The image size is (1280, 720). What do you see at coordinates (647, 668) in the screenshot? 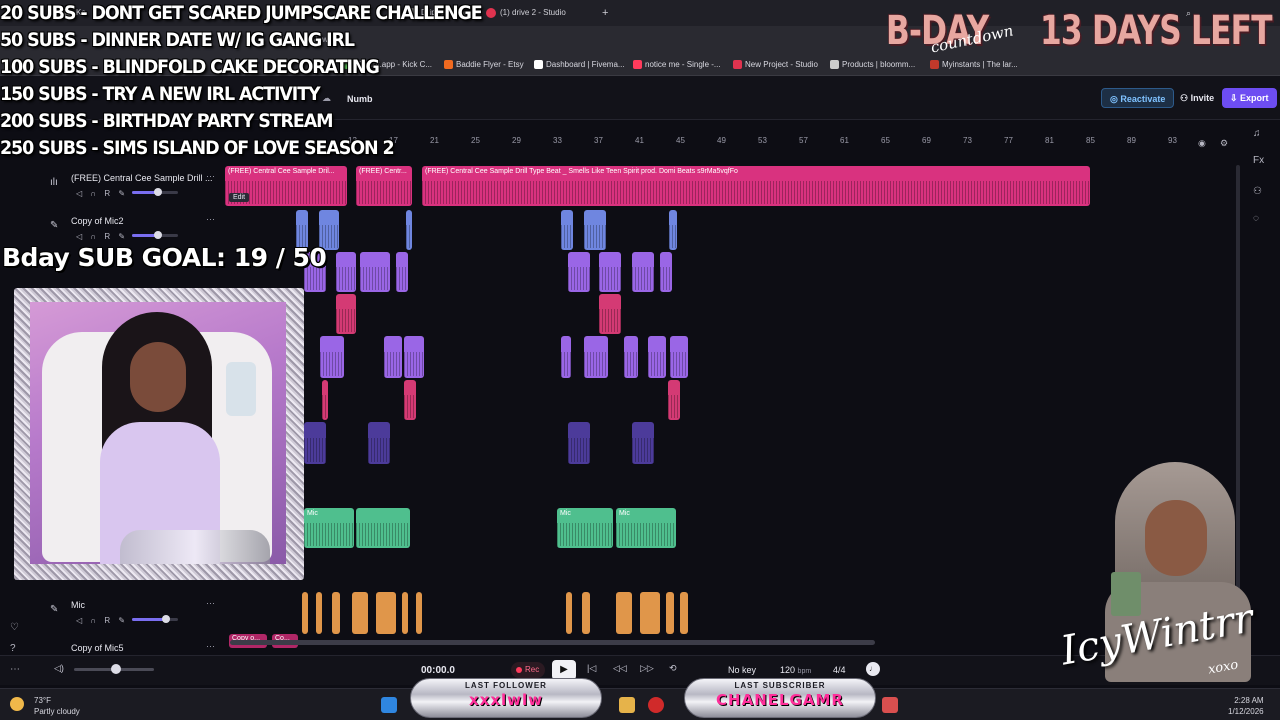
I see `fast-forward-icon: ▷▷` at bounding box center [647, 668].